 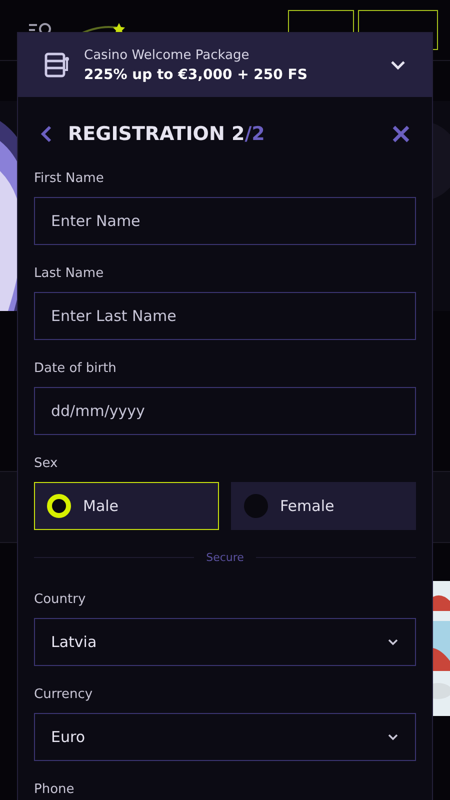 I want to click on close-icon, so click(x=401, y=134).